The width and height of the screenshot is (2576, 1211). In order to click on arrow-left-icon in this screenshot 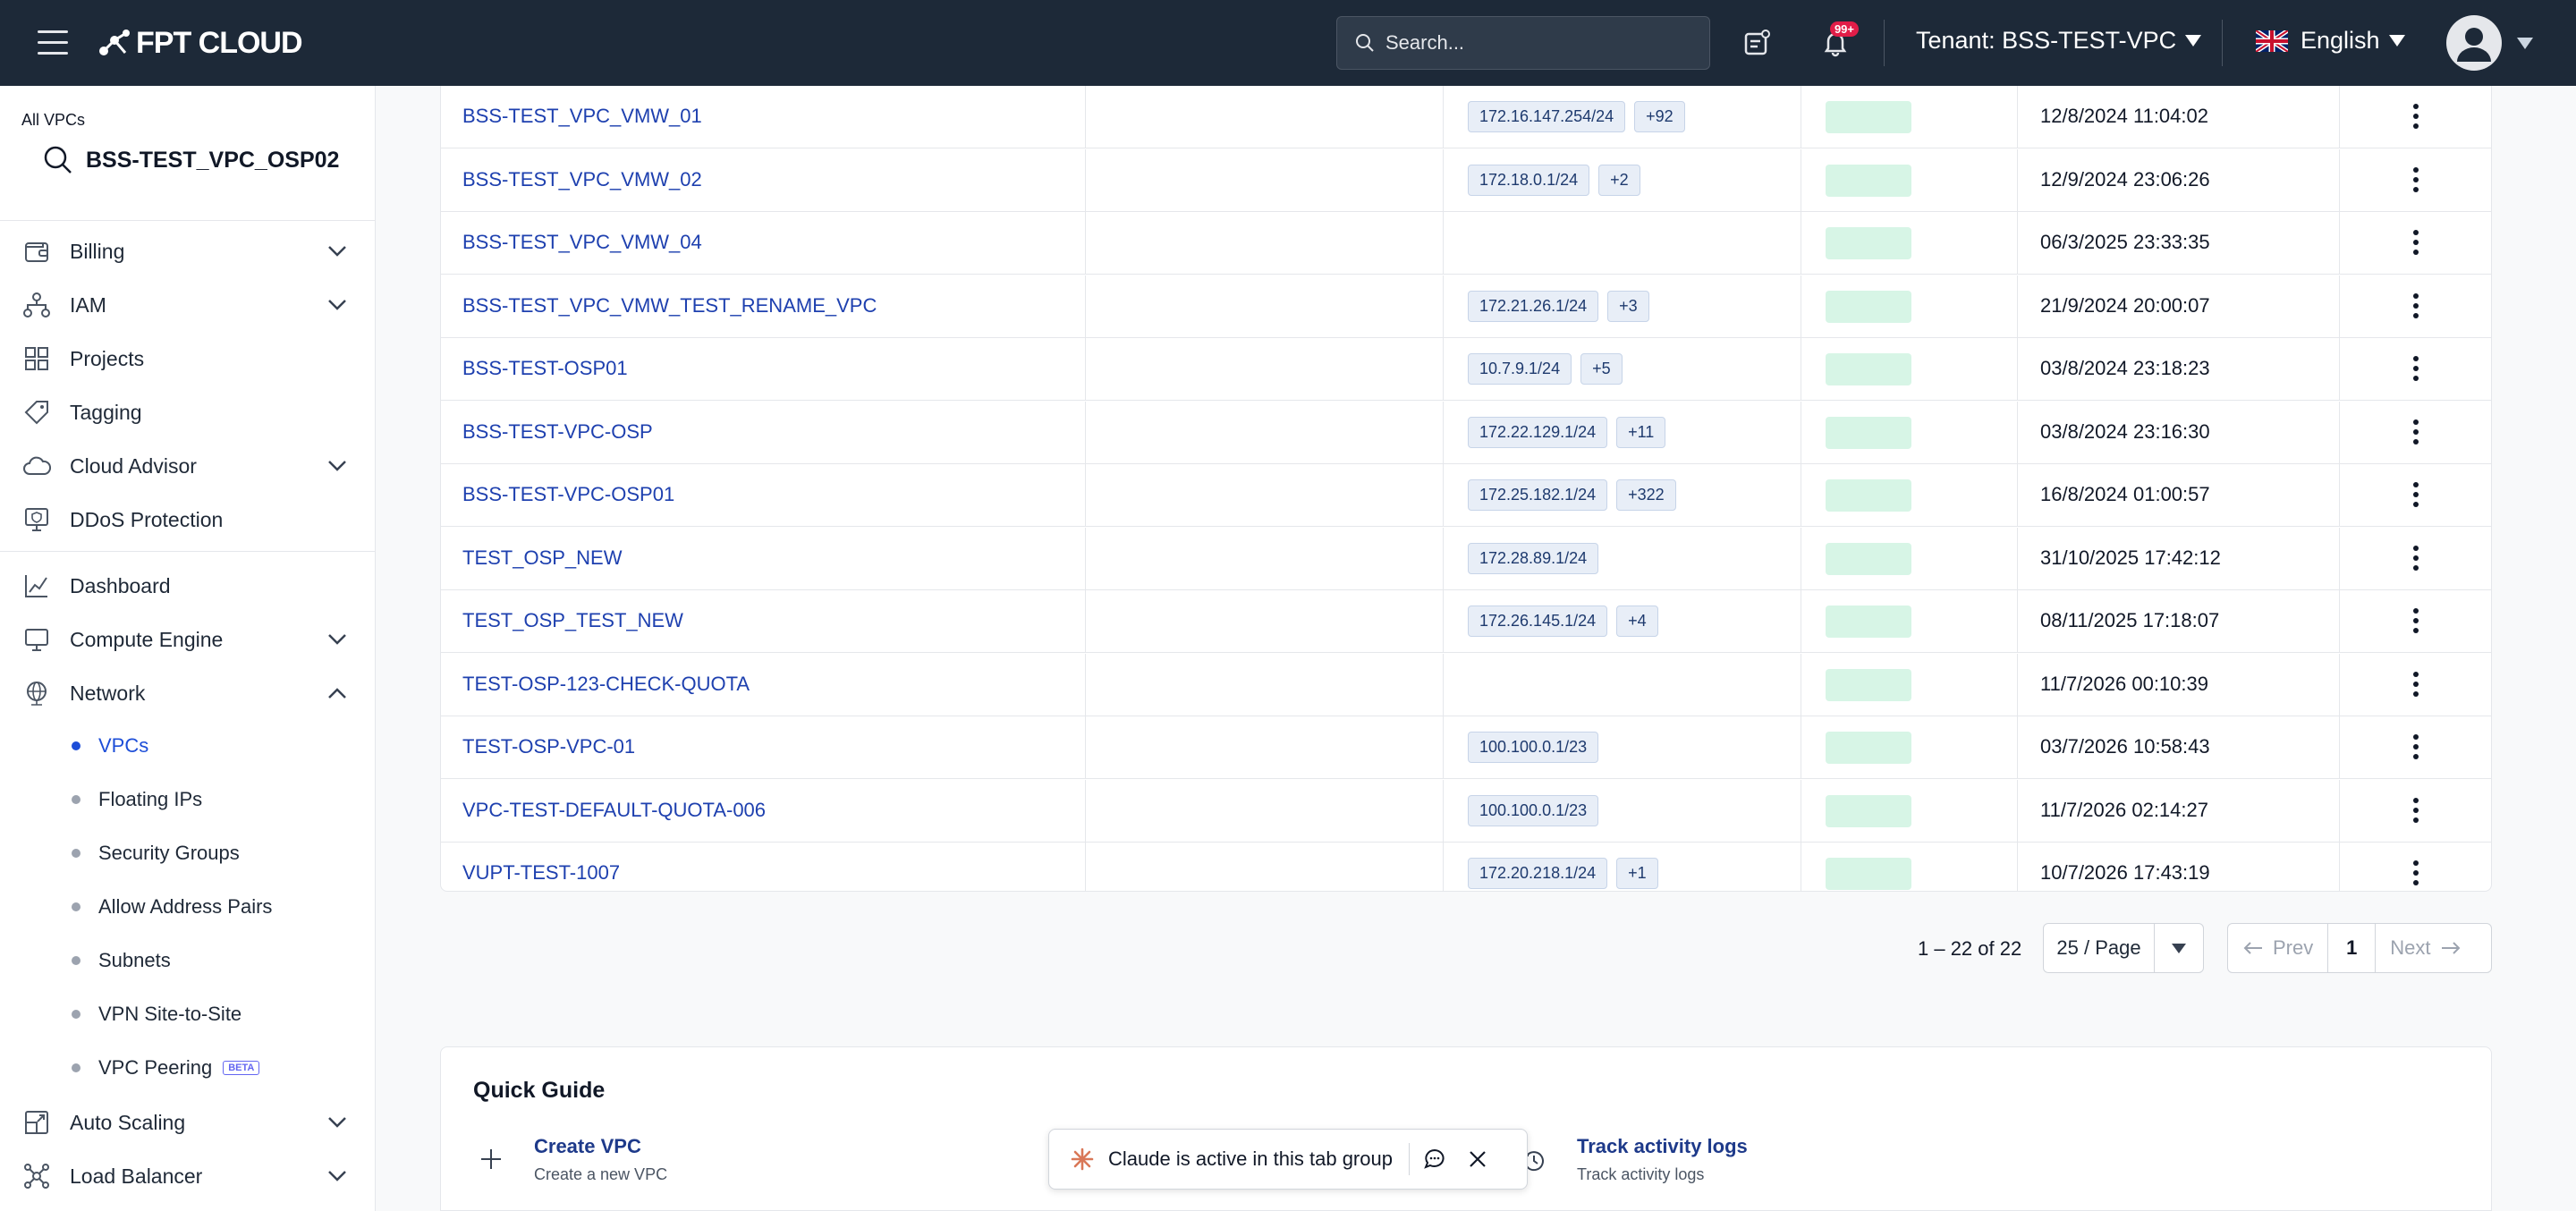, I will do `click(2252, 948)`.